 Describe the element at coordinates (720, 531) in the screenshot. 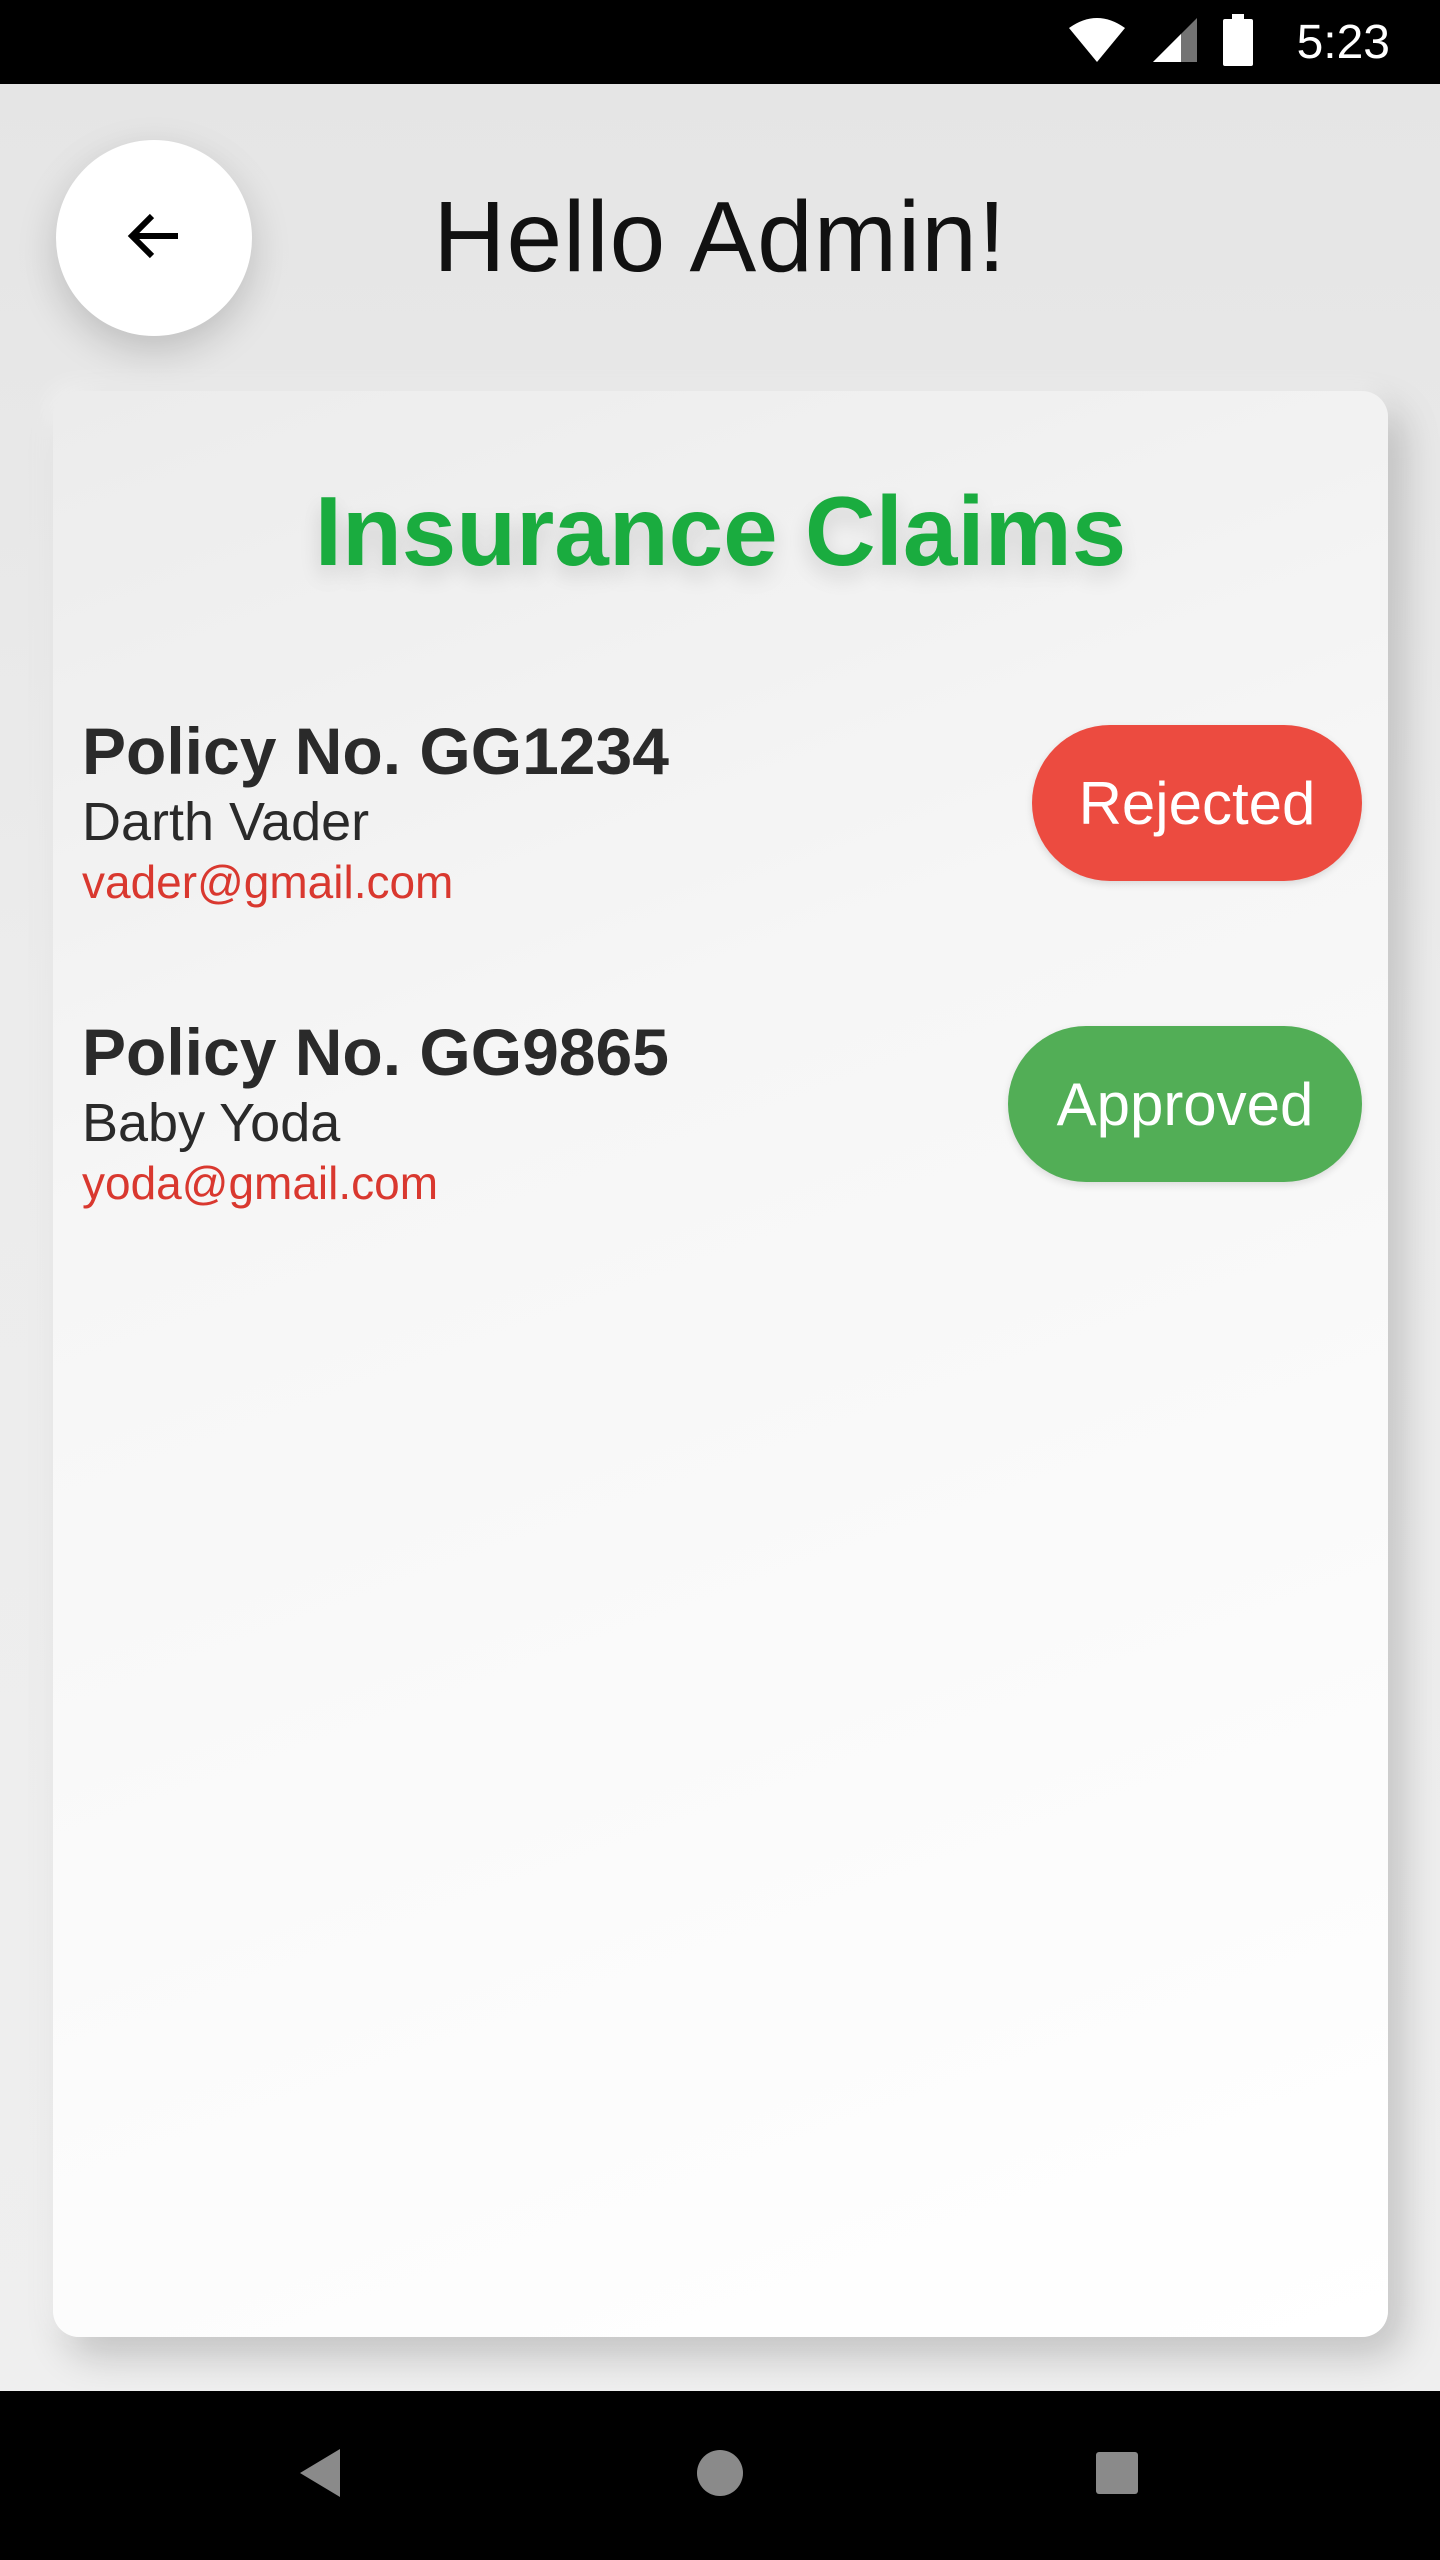

I see `card-title: Insurance Claims` at that location.